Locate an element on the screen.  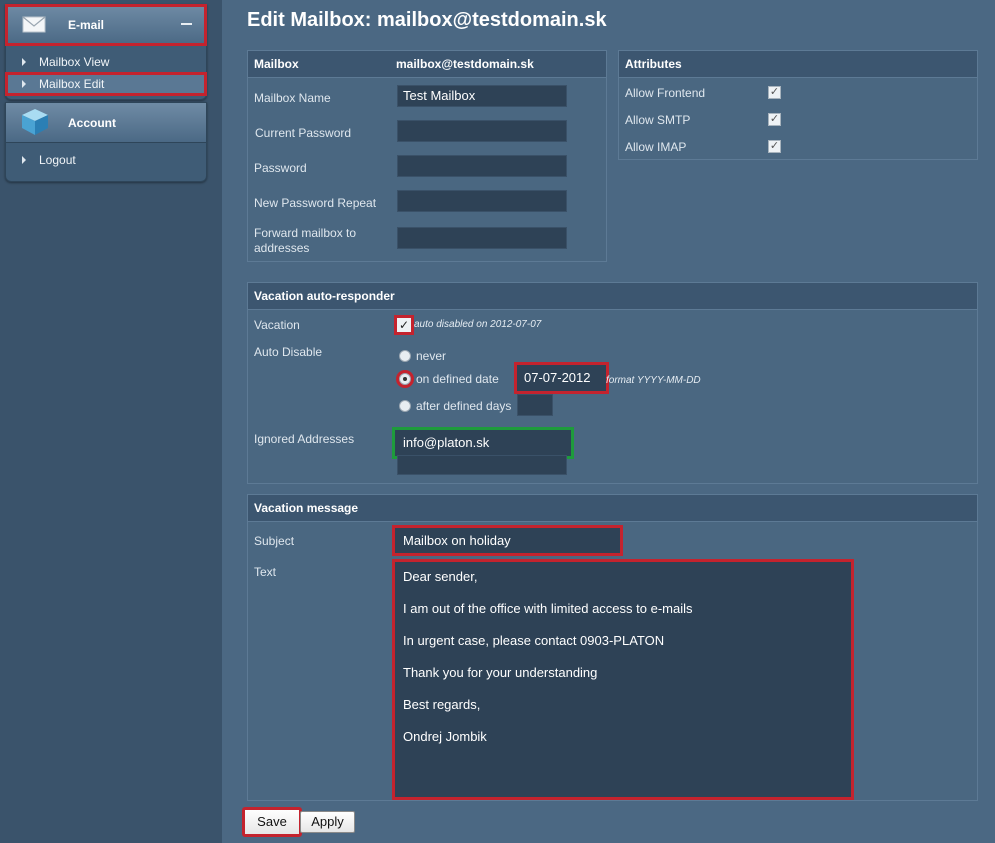
vacation-checkbox: ✓ is located at coordinates (404, 325).